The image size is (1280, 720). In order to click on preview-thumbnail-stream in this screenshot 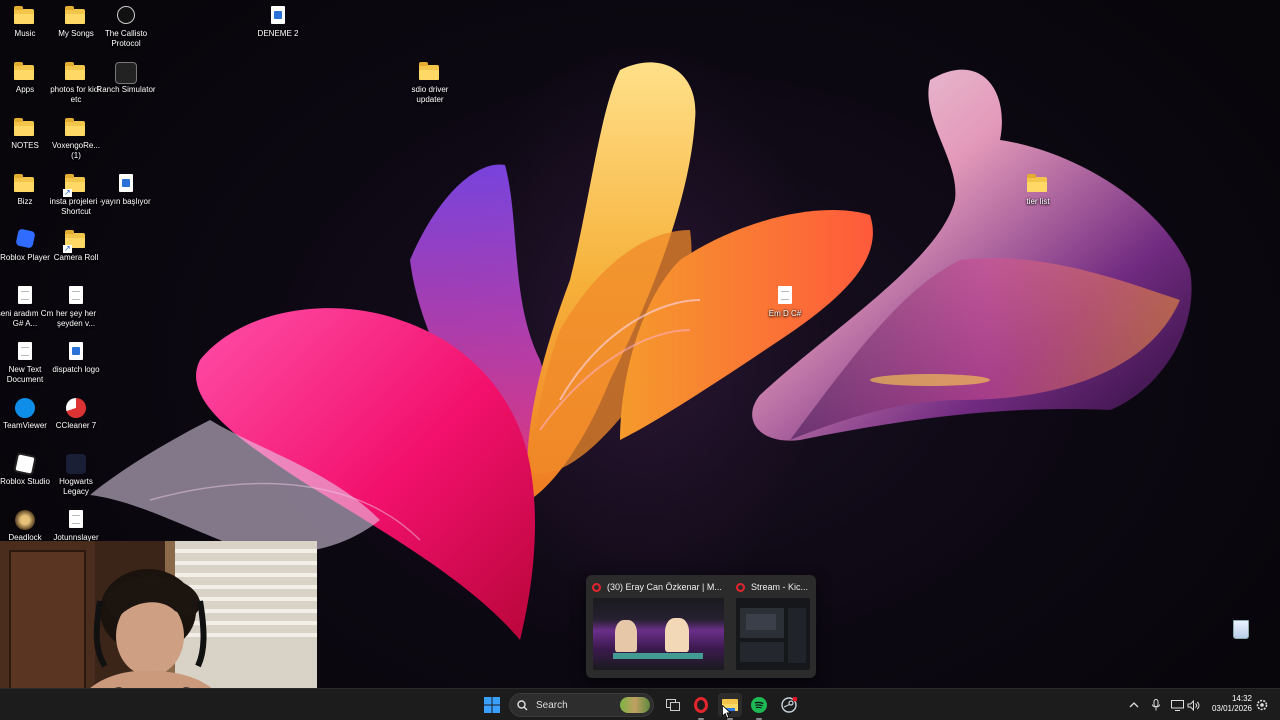, I will do `click(773, 634)`.